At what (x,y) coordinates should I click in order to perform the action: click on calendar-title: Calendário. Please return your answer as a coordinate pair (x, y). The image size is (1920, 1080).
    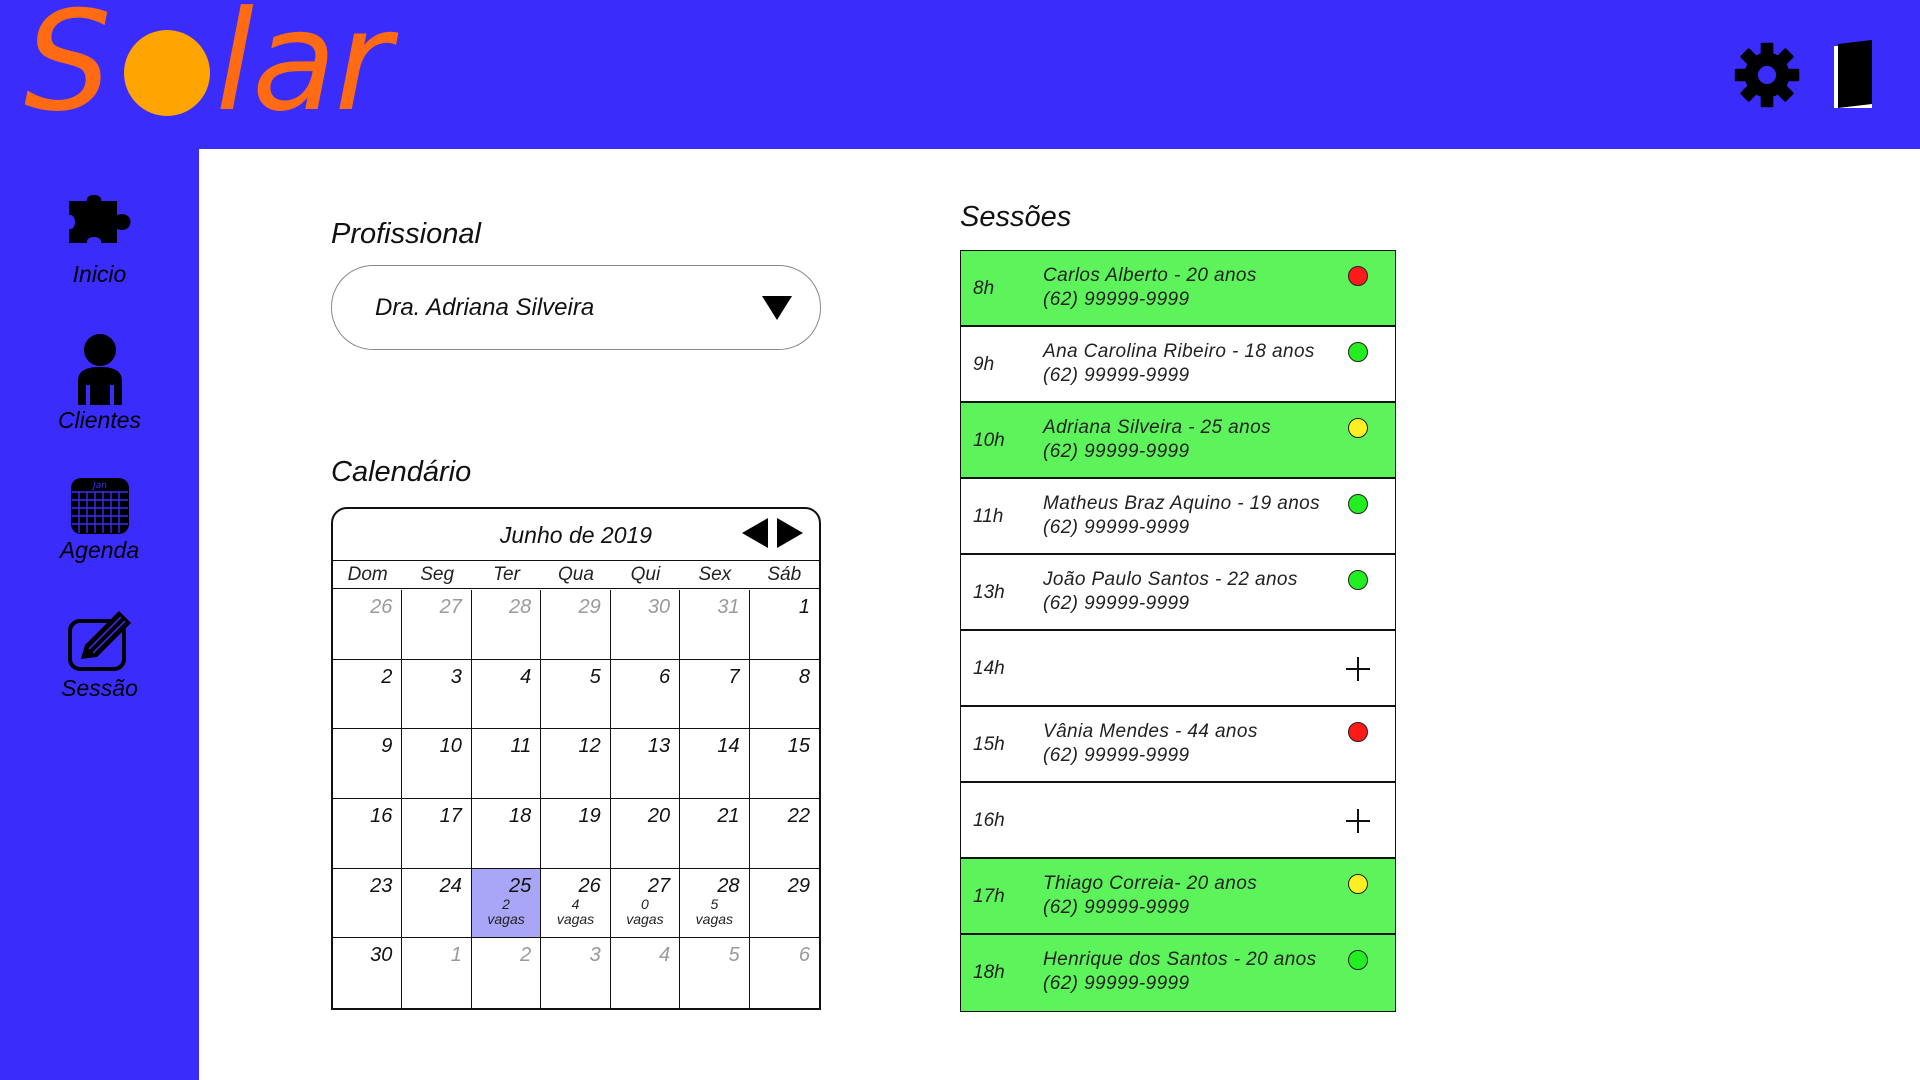
    Looking at the image, I should click on (401, 472).